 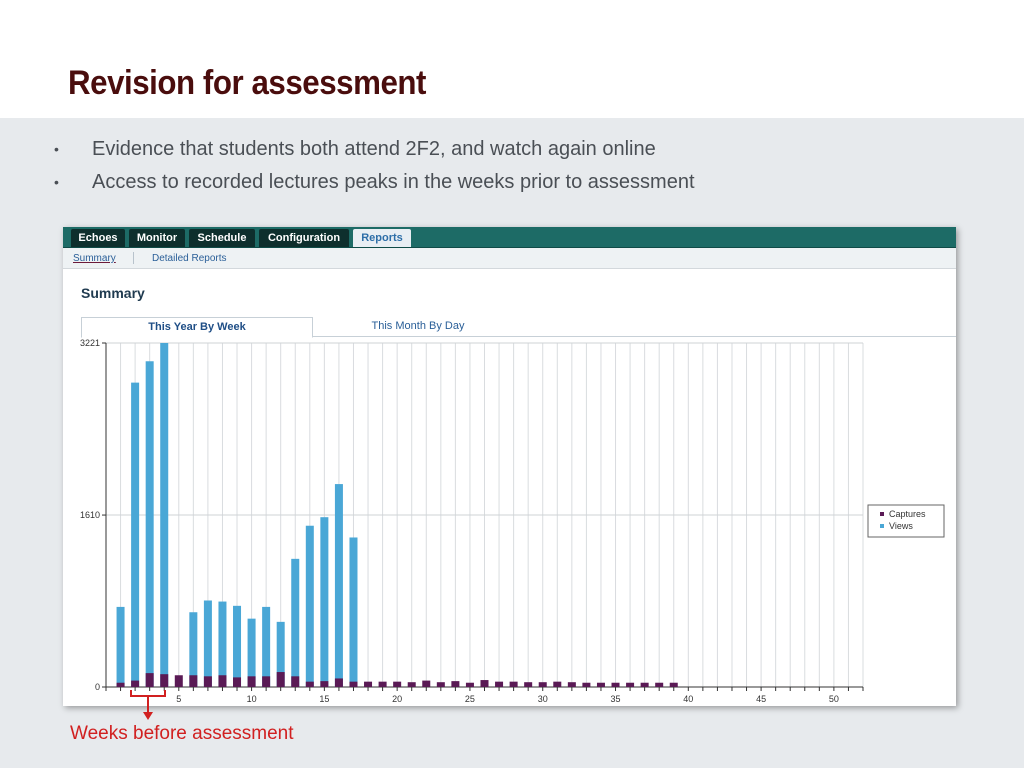 What do you see at coordinates (182, 733) in the screenshot?
I see `annotation-label: Weeks before assessment` at bounding box center [182, 733].